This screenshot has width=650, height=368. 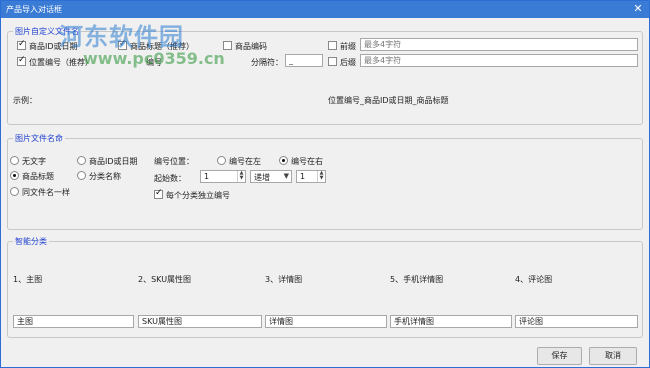 What do you see at coordinates (321, 176) in the screenshot?
I see `step-stepper-arrows: ▲ ▼` at bounding box center [321, 176].